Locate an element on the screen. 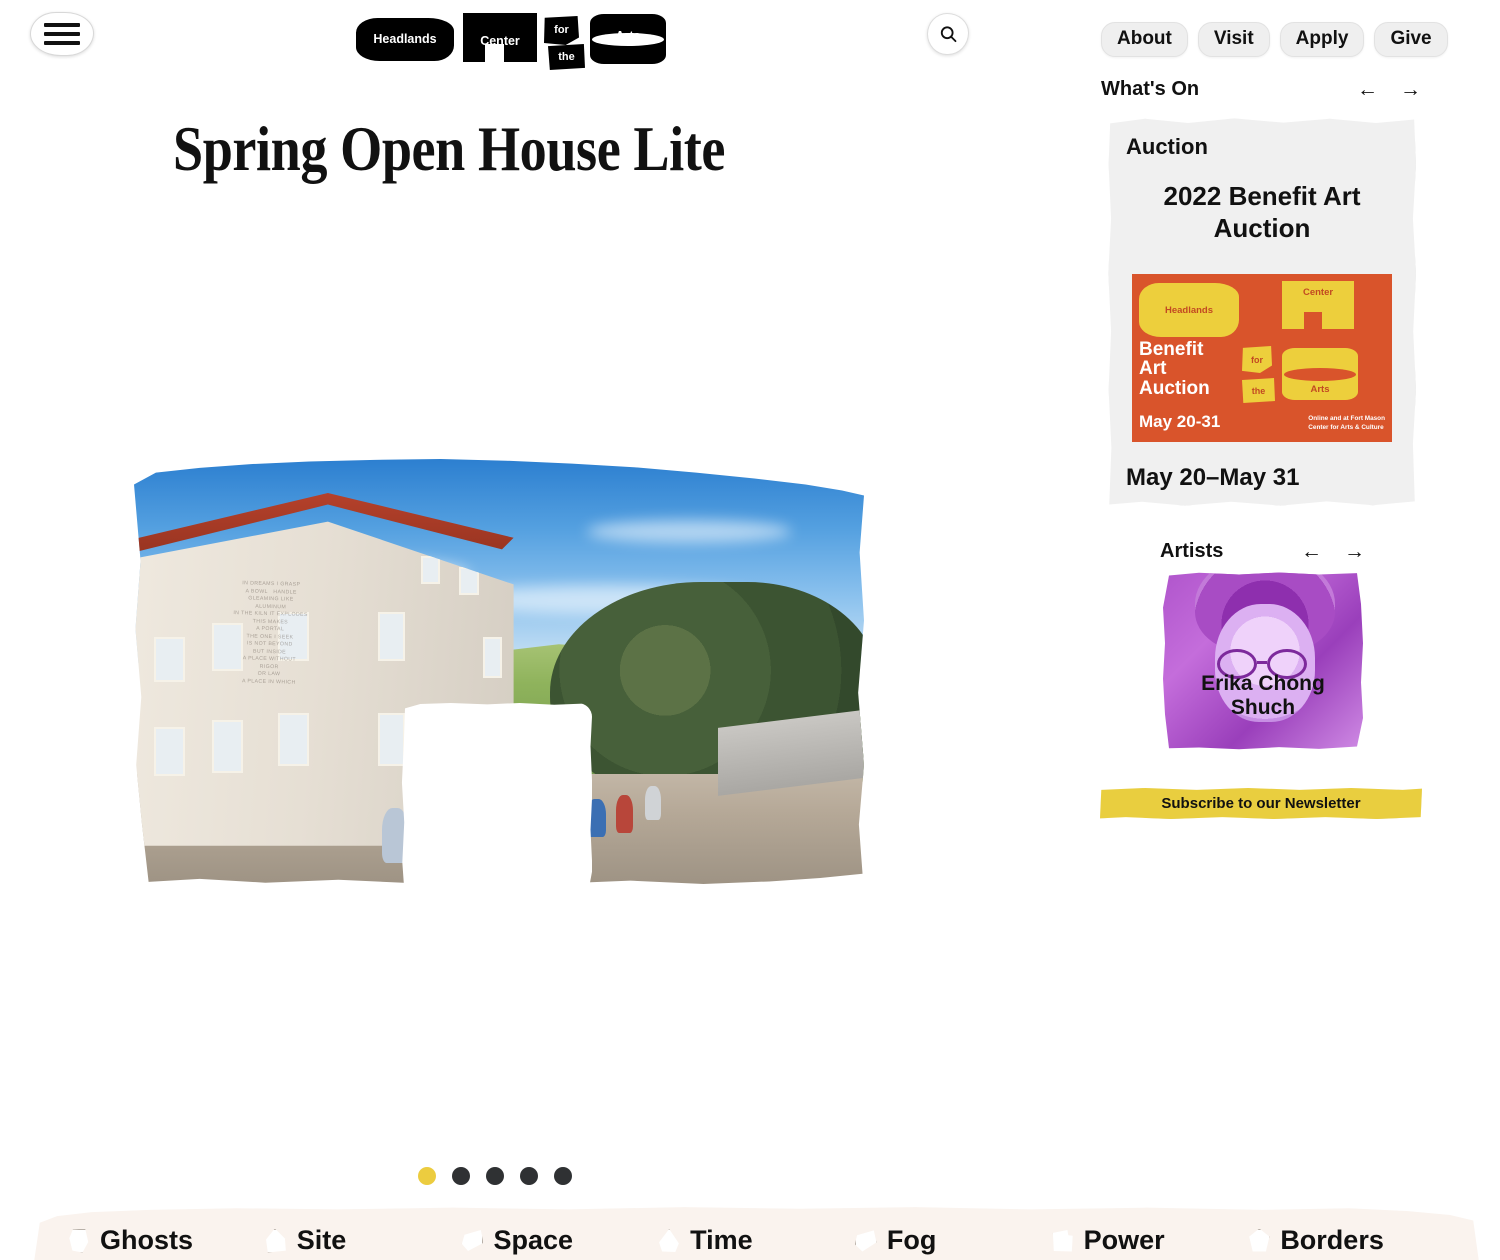  whats-on-next-arrow: → is located at coordinates (1410, 89).